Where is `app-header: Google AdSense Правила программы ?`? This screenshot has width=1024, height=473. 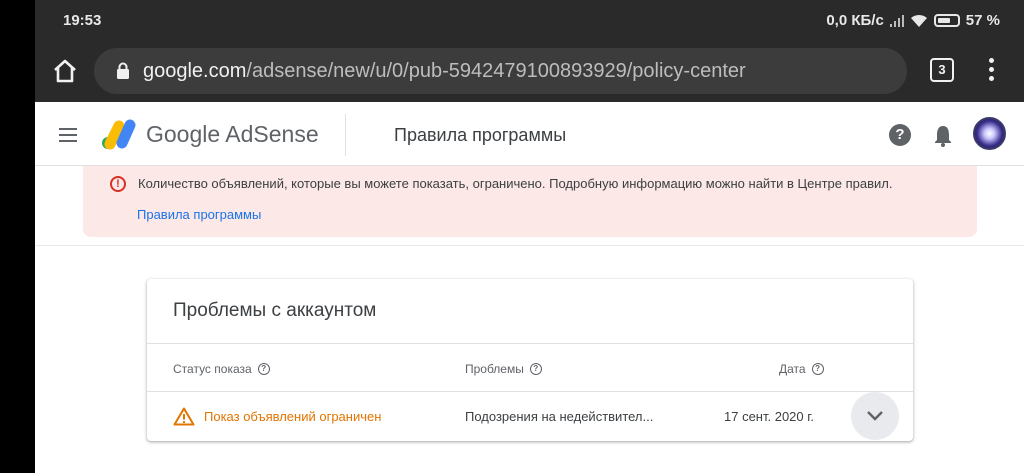 app-header: Google AdSense Правила программы ? is located at coordinates (529, 134).